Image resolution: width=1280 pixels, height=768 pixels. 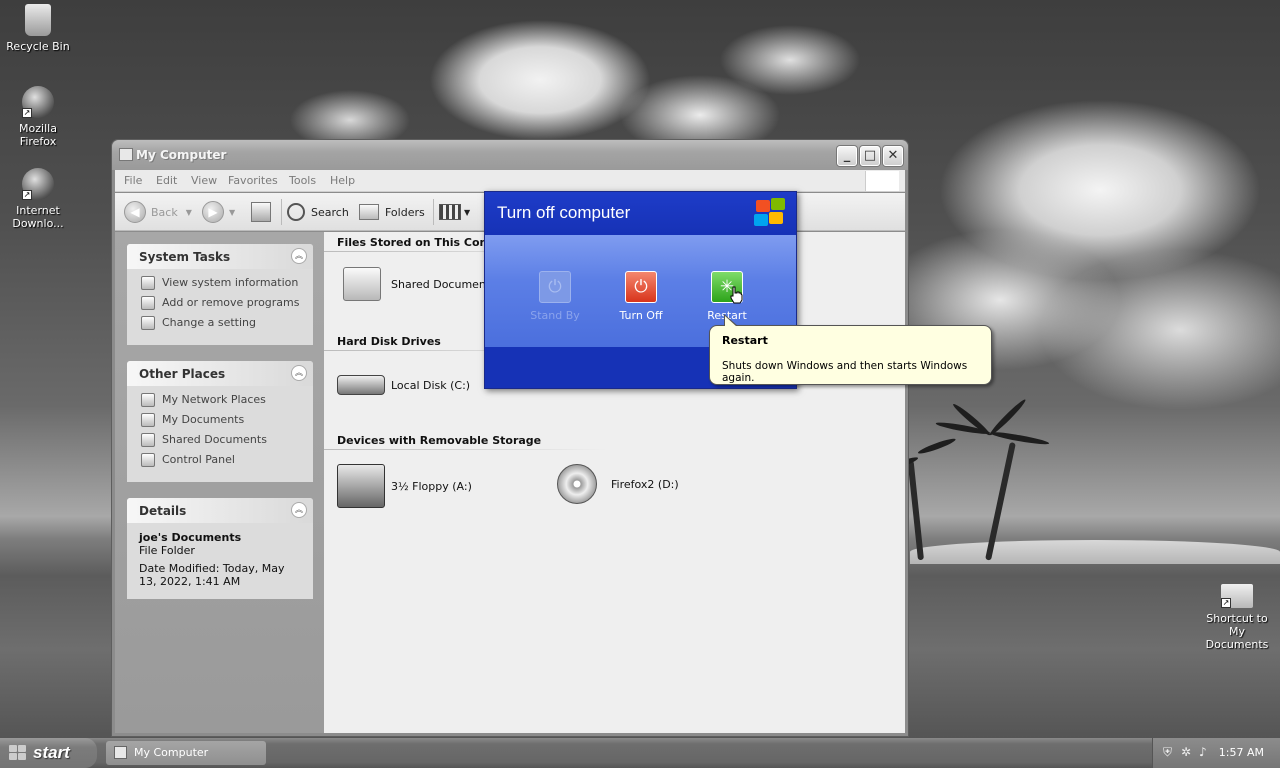 I want to click on my-documents-shortcut-desktop-icon: ↗ Shortcut to My Documents, so click(x=1237, y=614).